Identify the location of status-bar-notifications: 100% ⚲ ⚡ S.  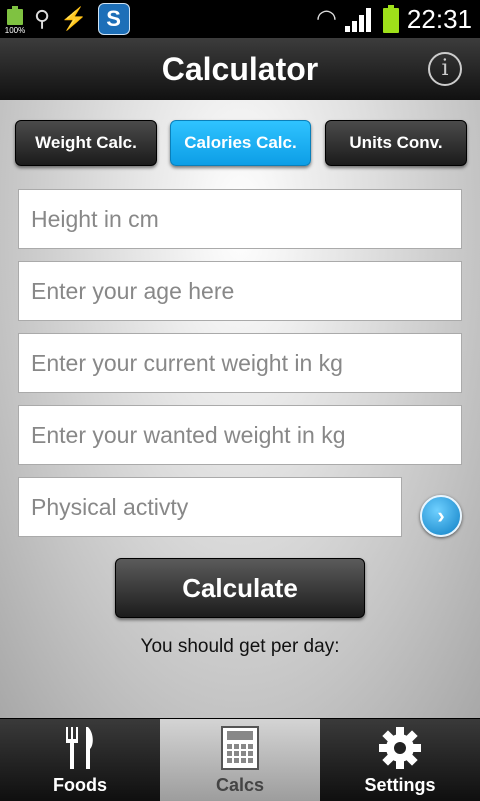
(67, 19).